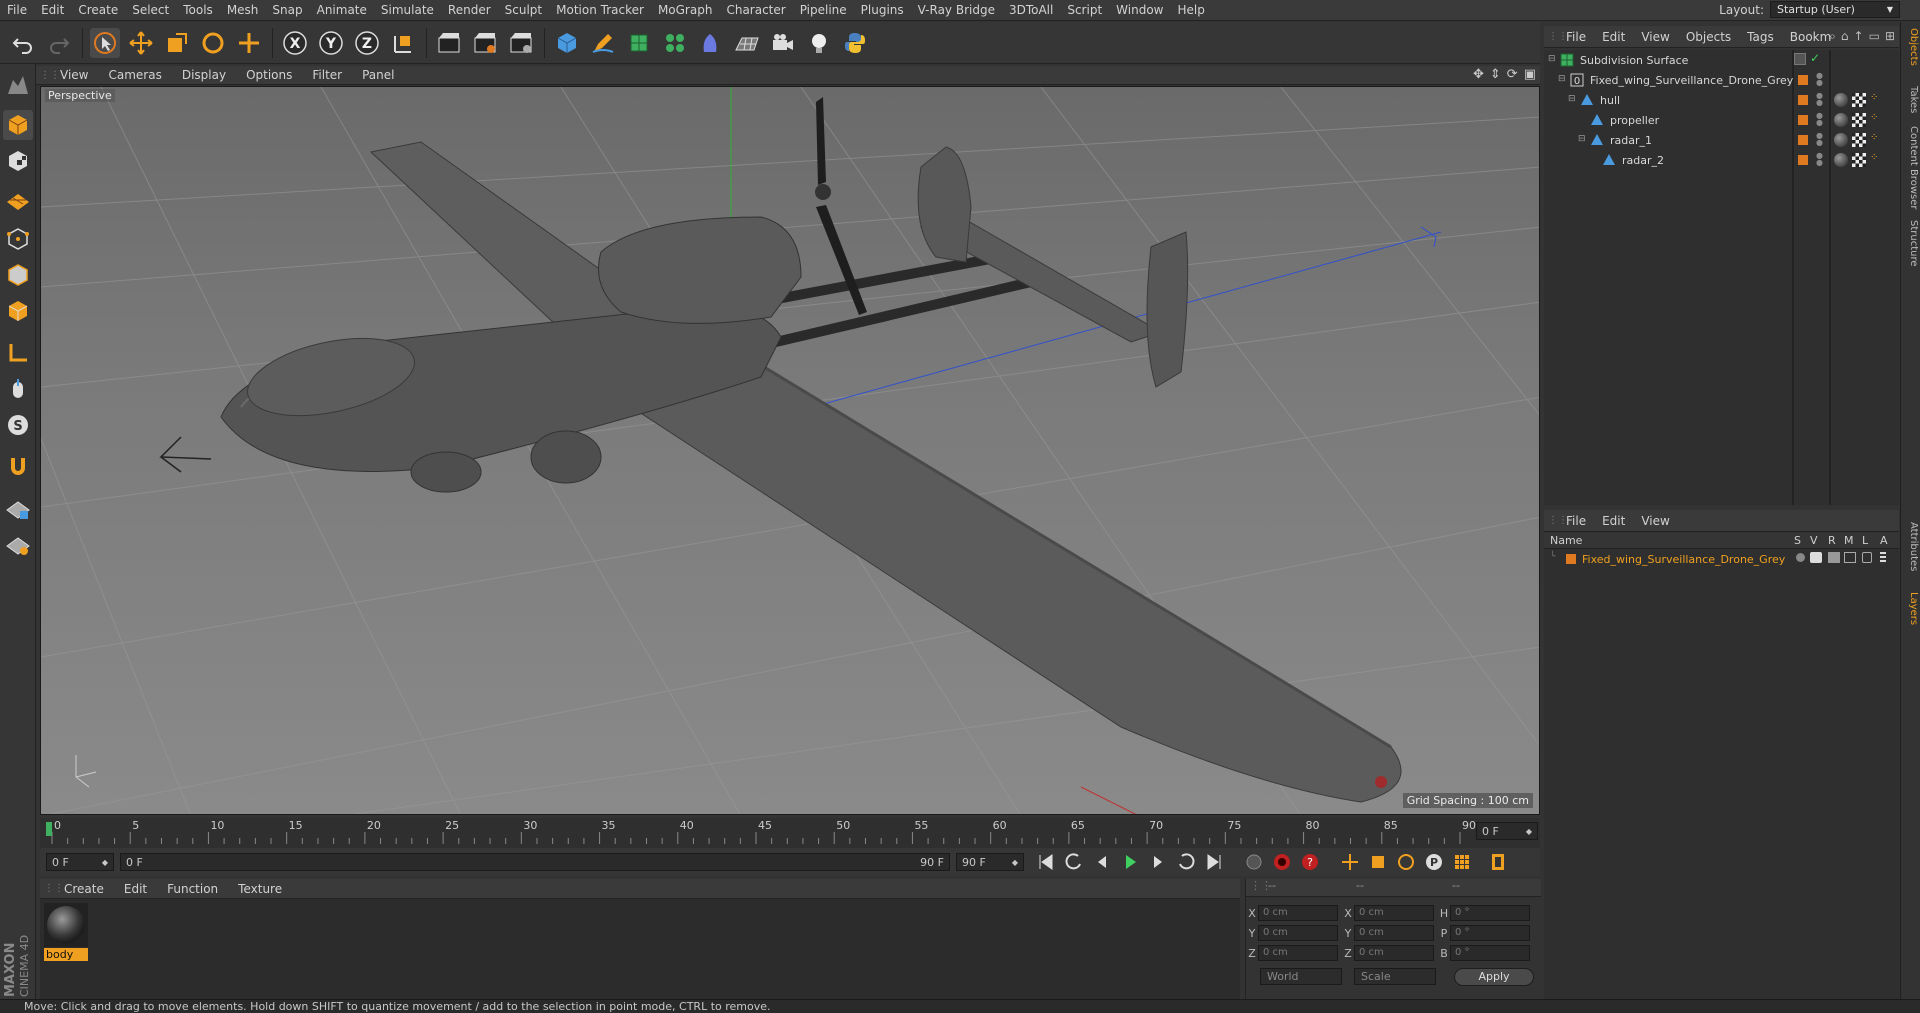 Image resolution: width=1920 pixels, height=1013 pixels. Describe the element at coordinates (485, 43) in the screenshot. I see `render-picture-viewer-icon` at that location.